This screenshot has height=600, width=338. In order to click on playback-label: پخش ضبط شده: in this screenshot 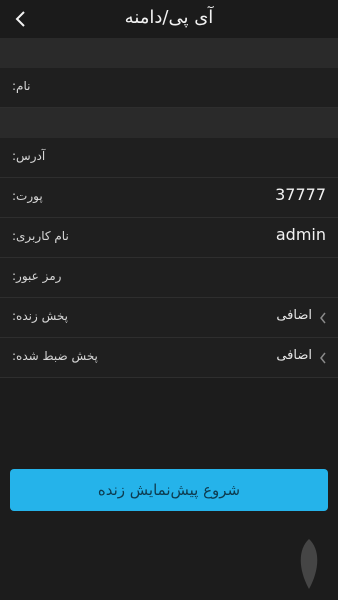, I will do `click(55, 356)`.